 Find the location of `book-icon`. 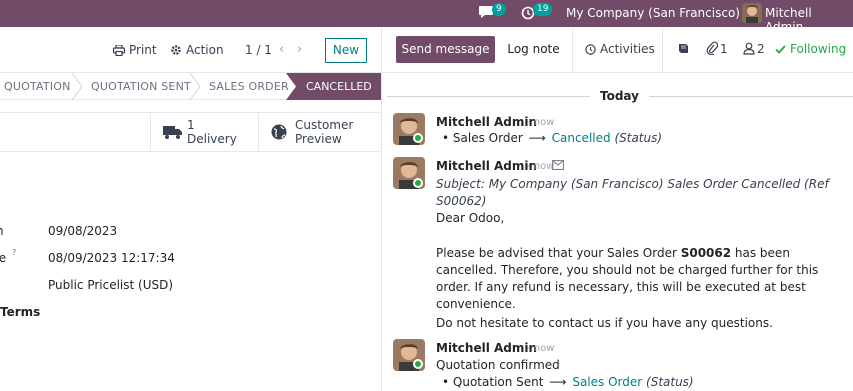

book-icon is located at coordinates (683, 48).